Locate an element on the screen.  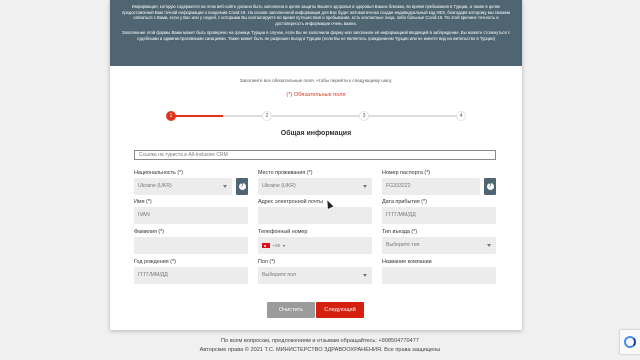
entry-type-label: Тип въезда (*) is located at coordinates (400, 232).